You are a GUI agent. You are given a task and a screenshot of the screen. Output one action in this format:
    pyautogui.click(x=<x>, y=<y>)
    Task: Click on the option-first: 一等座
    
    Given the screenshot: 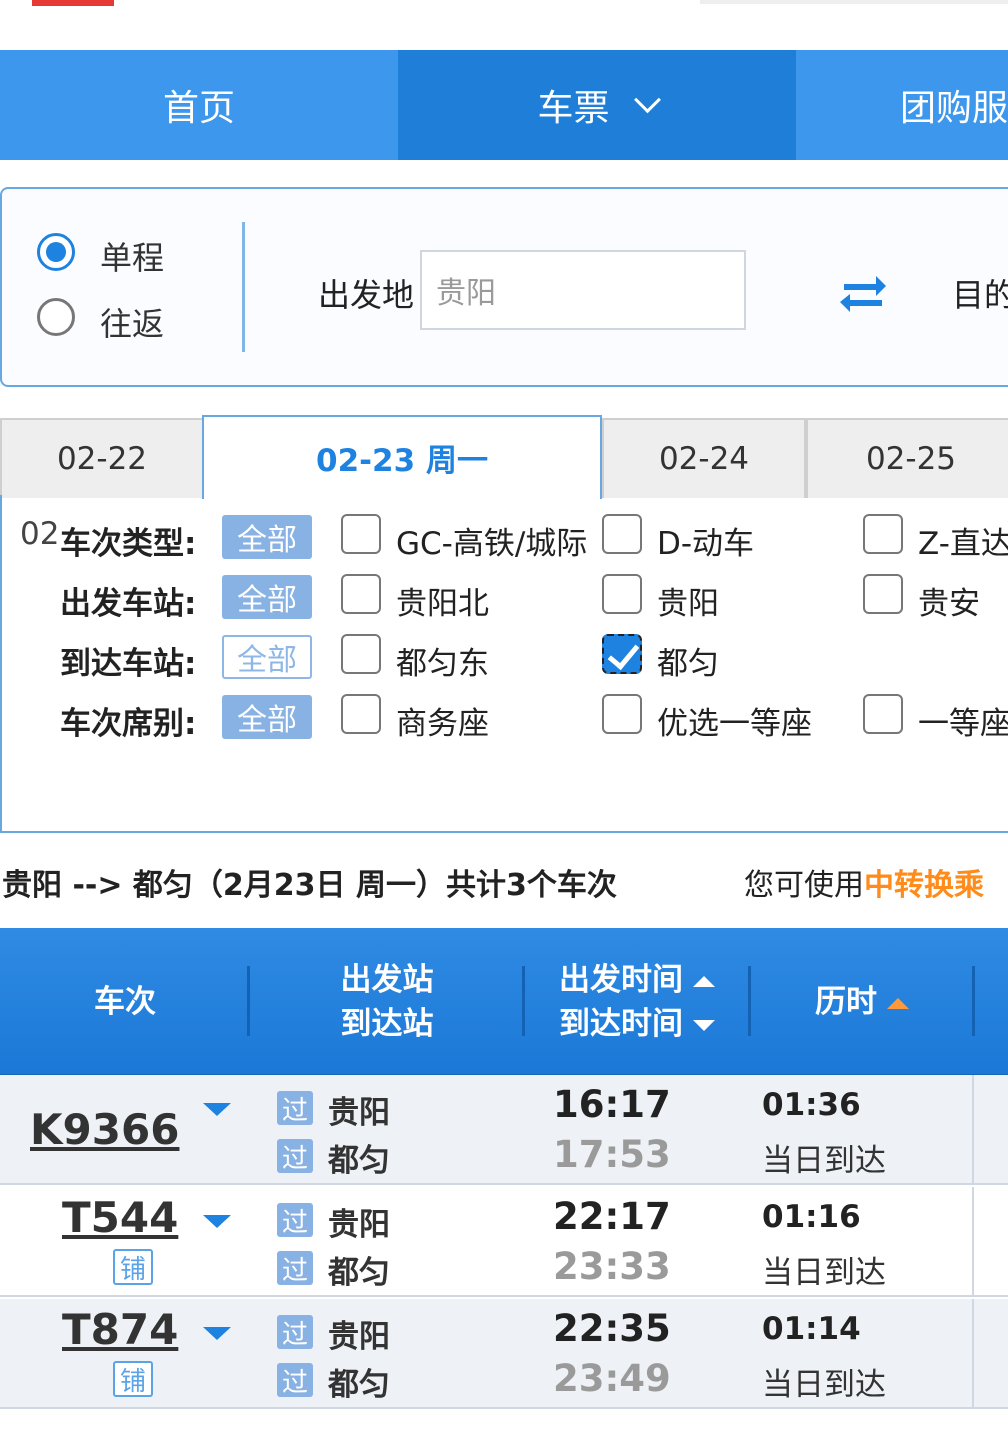 What is the action you would take?
    pyautogui.click(x=963, y=720)
    